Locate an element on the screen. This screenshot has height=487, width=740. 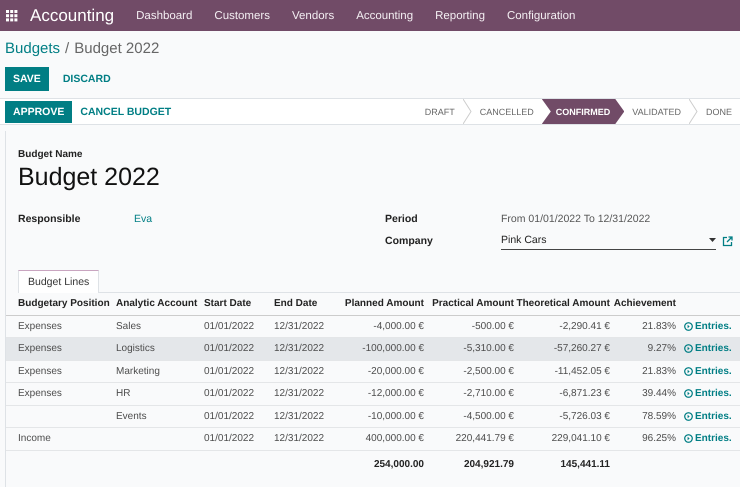
table-cell: -500.00 € is located at coordinates (493, 326).